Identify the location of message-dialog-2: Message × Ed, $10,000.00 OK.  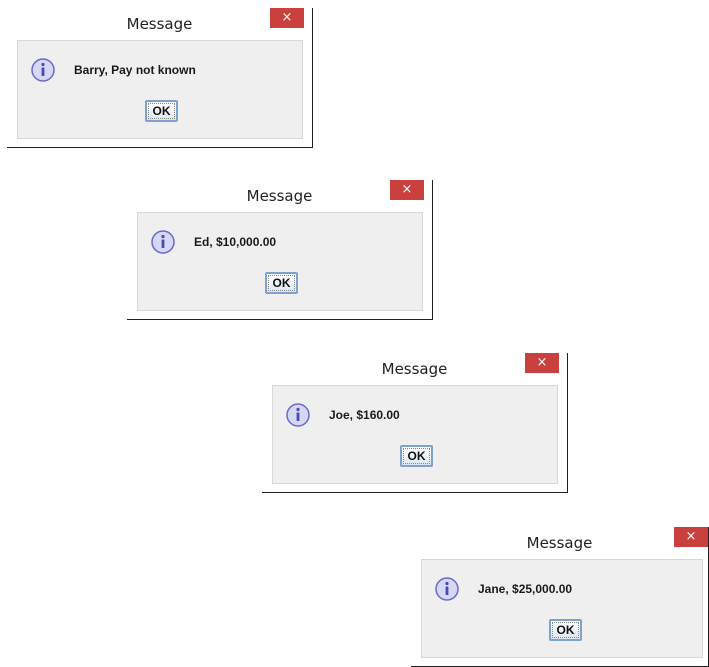
(280, 250).